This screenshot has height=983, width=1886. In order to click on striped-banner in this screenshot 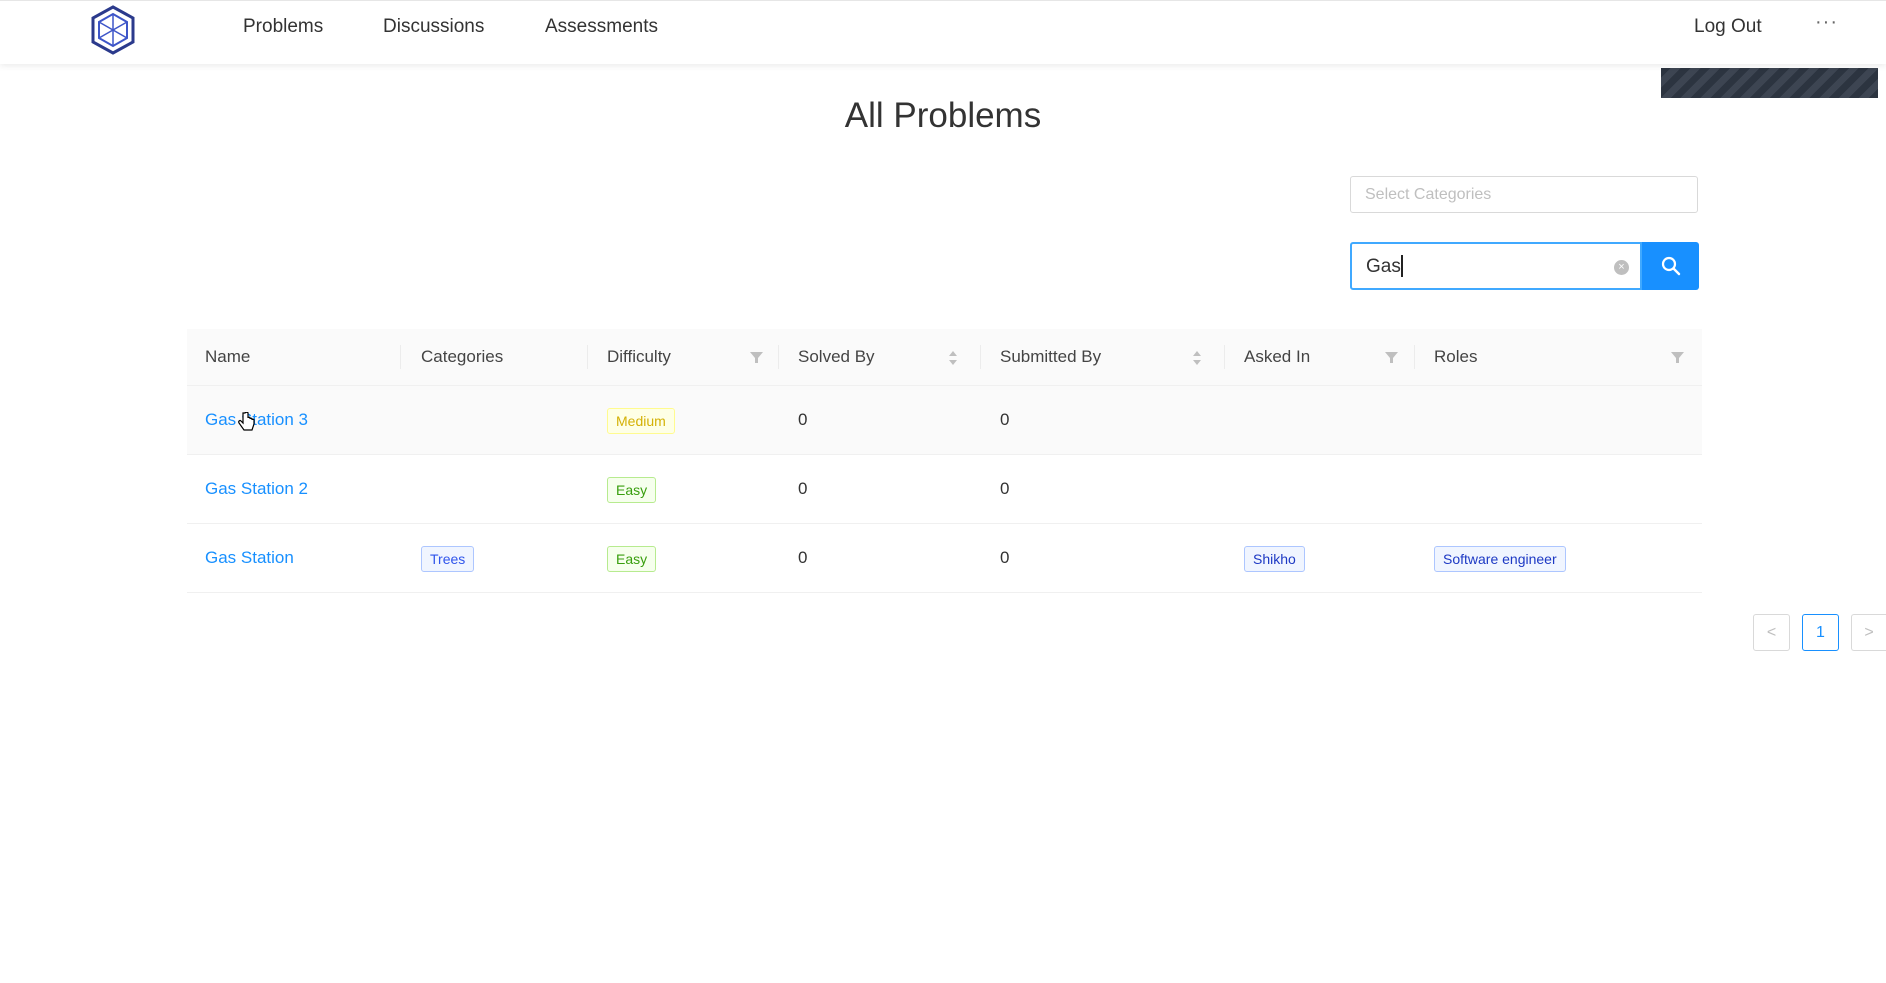, I will do `click(1769, 83)`.